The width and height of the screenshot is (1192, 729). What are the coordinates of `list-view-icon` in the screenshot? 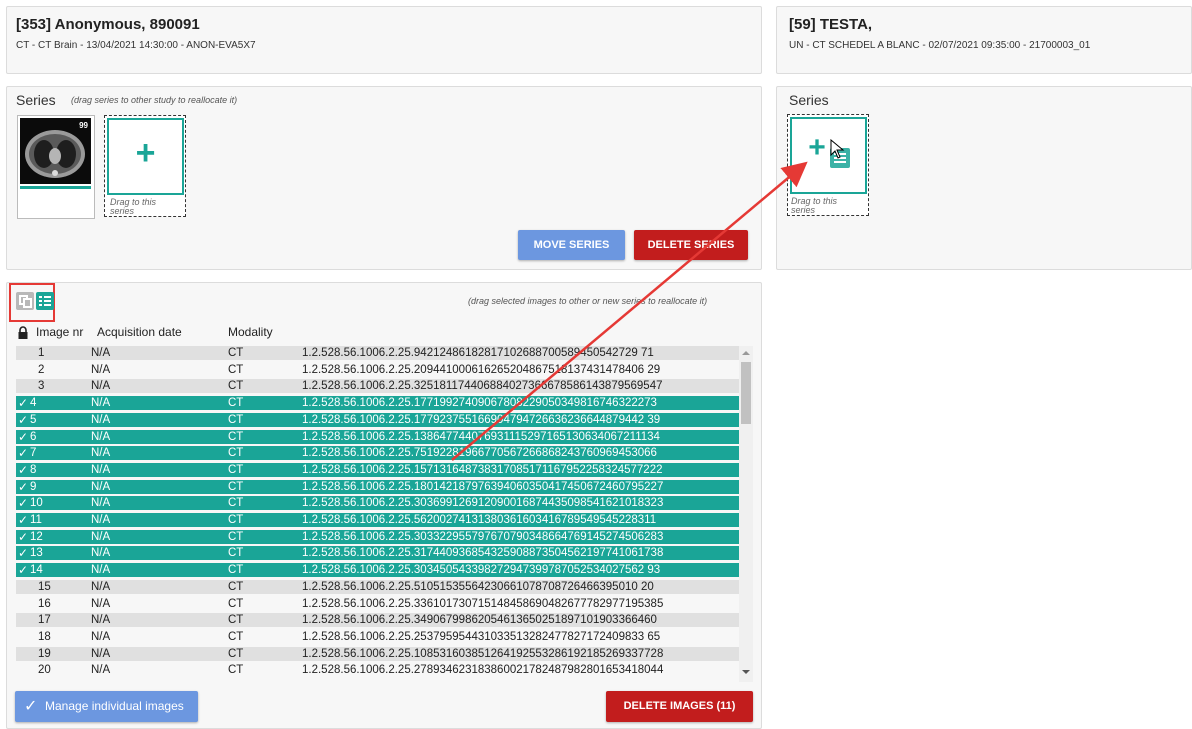 It's located at (45, 301).